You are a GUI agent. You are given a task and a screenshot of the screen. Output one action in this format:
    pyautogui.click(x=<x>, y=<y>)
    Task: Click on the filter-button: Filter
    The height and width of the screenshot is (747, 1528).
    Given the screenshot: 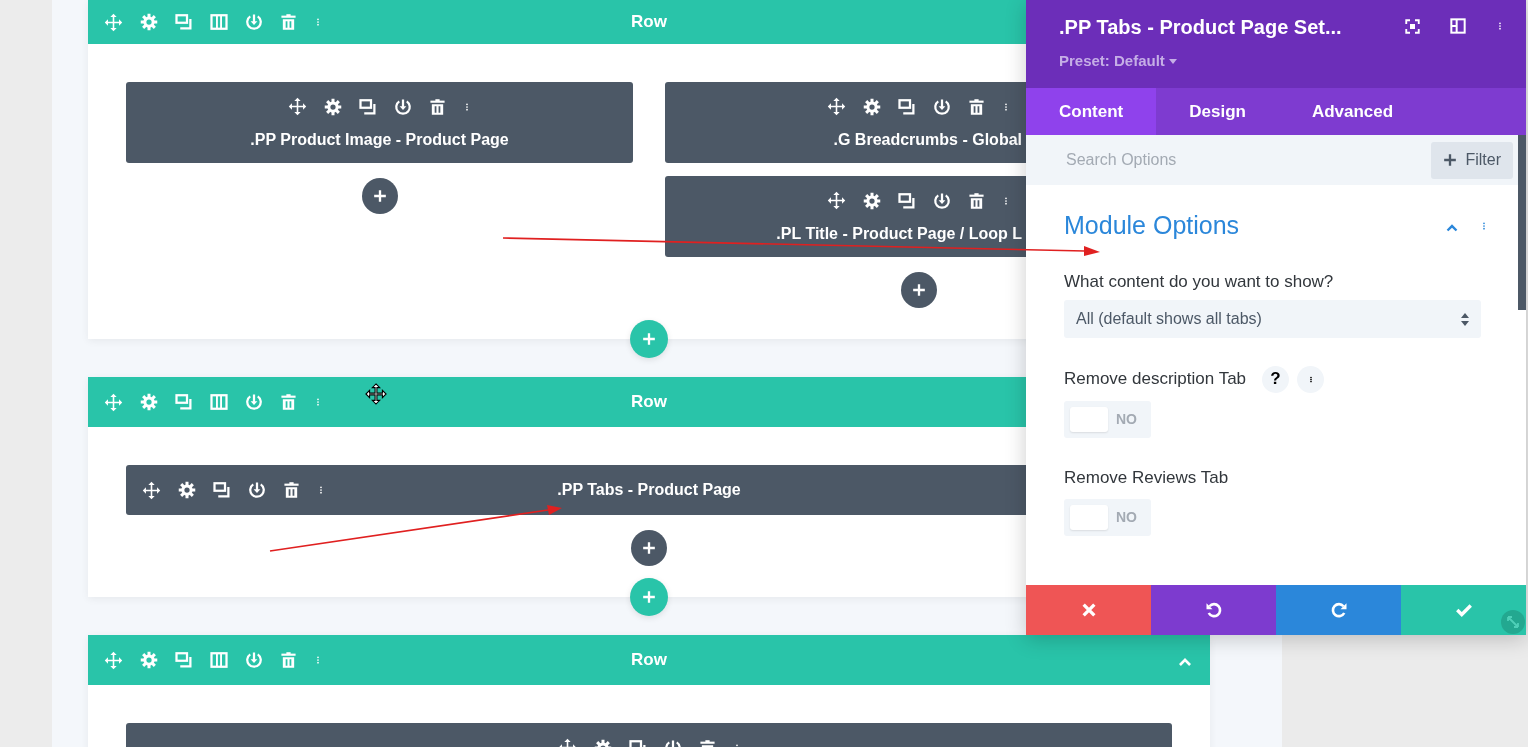 What is the action you would take?
    pyautogui.click(x=1472, y=160)
    